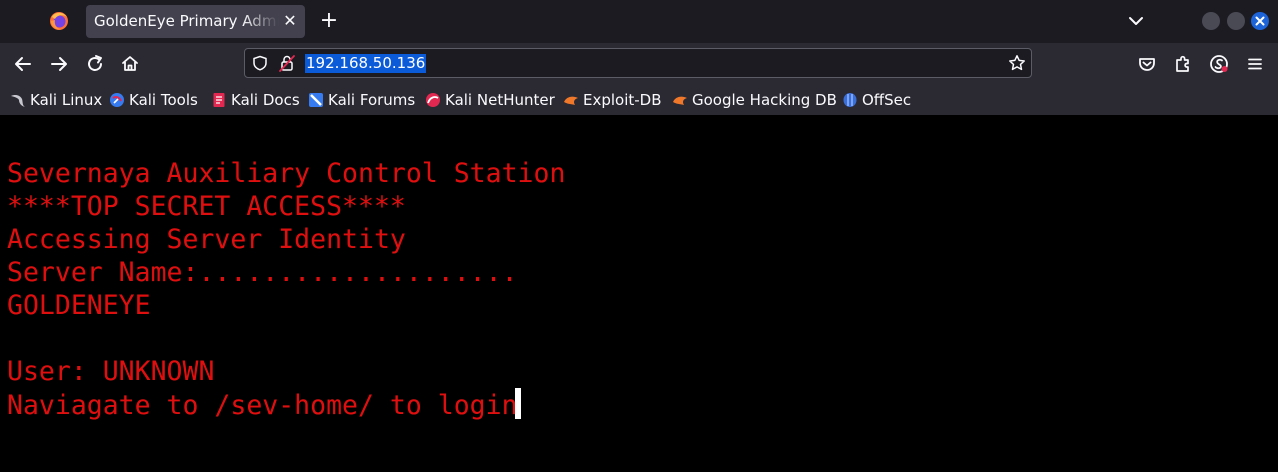 The width and height of the screenshot is (1278, 472). What do you see at coordinates (265, 100) in the screenshot?
I see `bookmark-label: Kali Docs` at bounding box center [265, 100].